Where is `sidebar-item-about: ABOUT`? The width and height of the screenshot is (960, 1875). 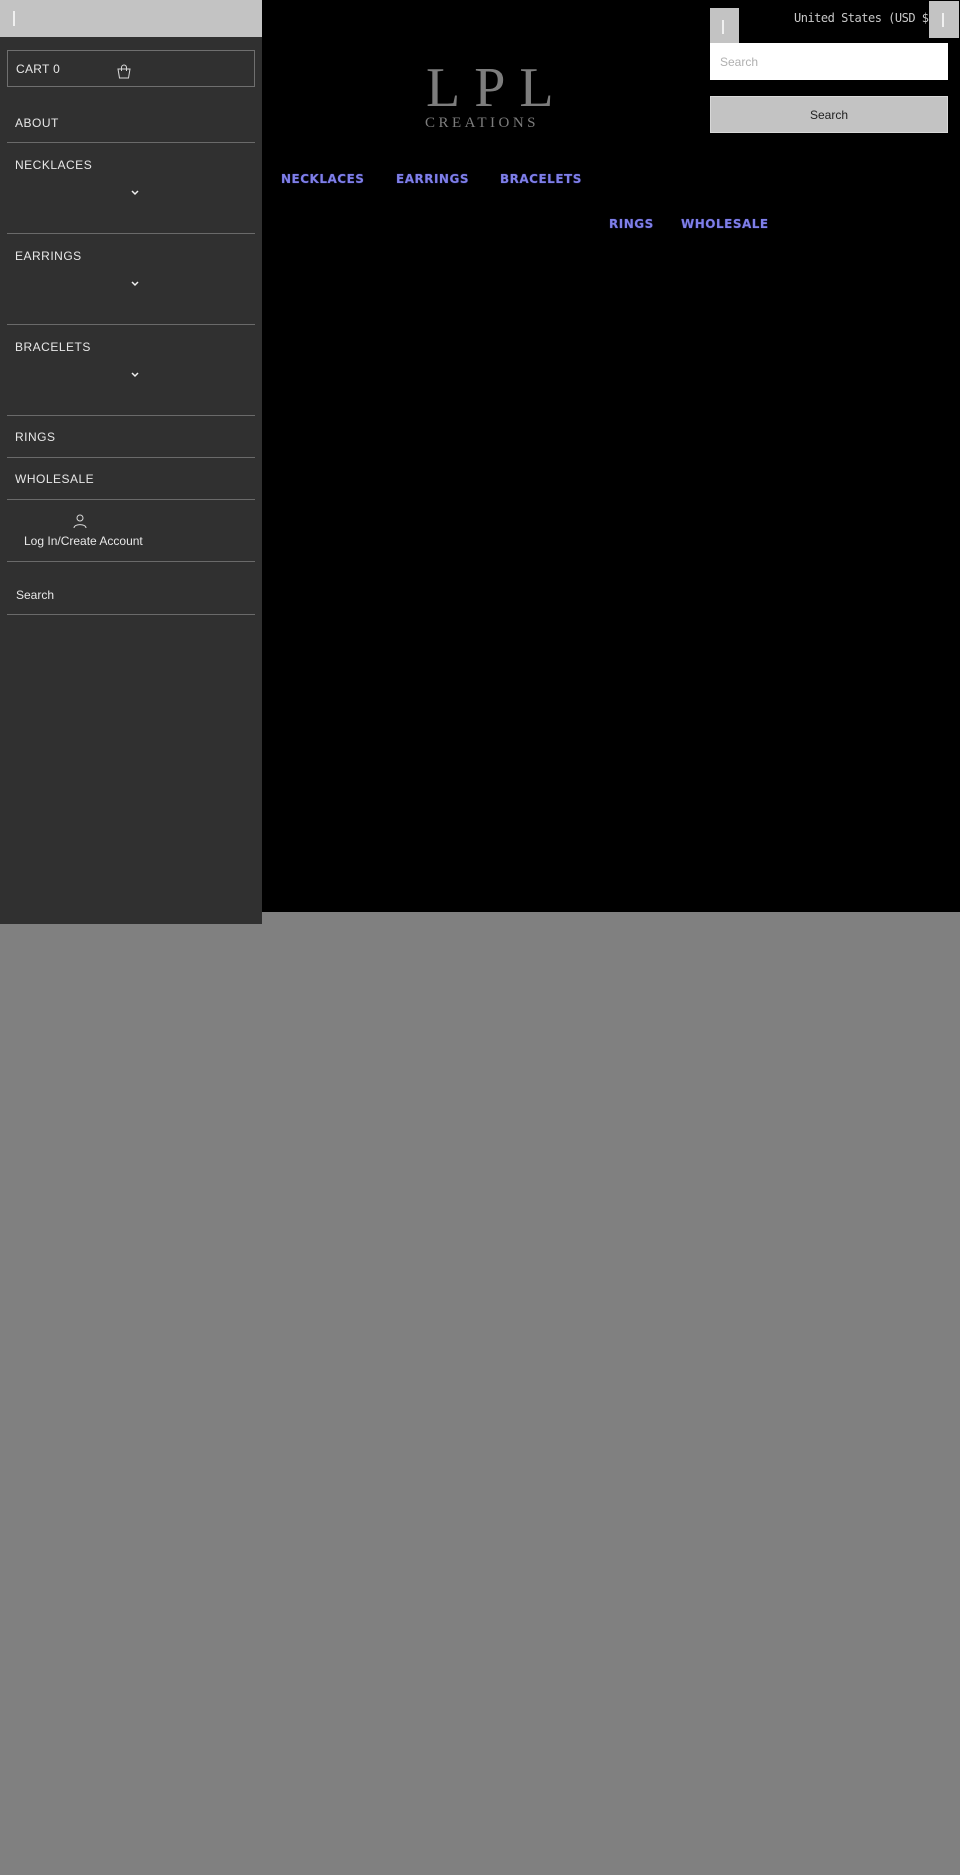 sidebar-item-about: ABOUT is located at coordinates (131, 121).